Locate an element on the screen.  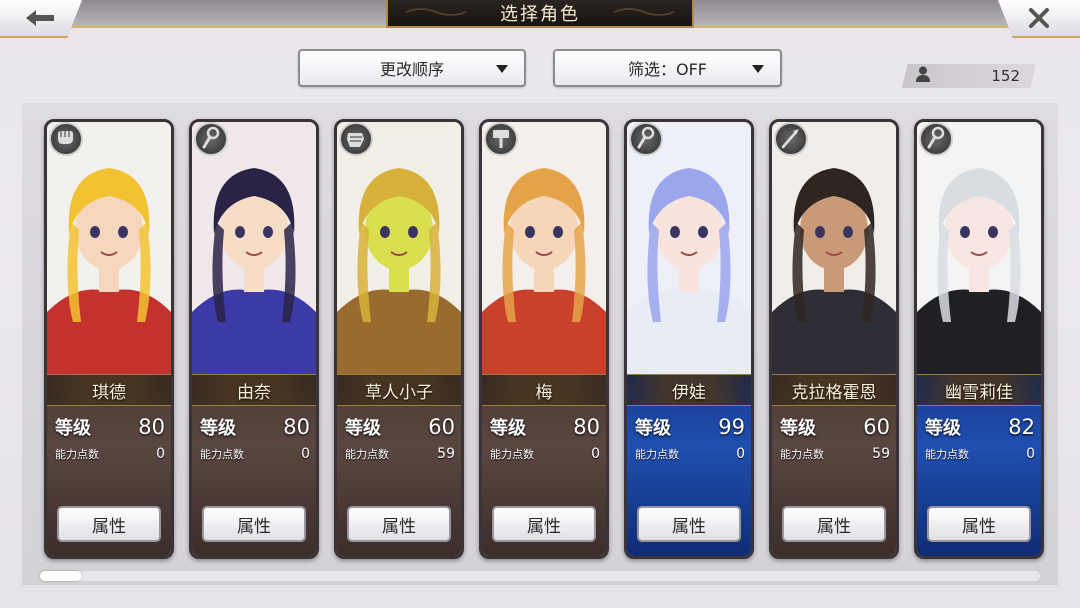
roster-count: 152 is located at coordinates (969, 76).